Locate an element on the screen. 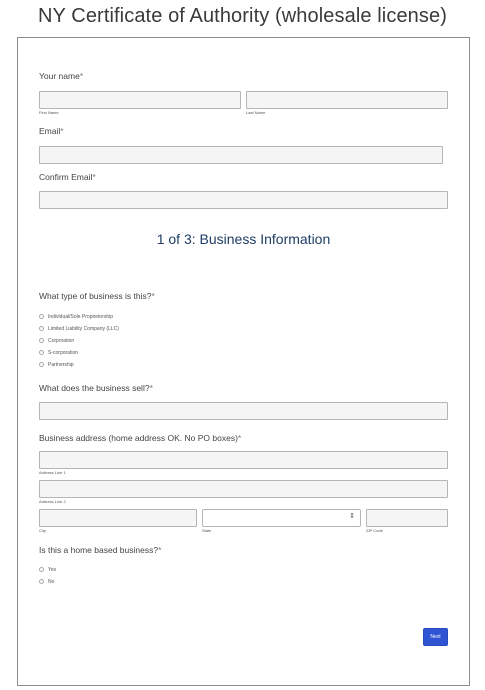  home-based-label: Is this a home based business?* is located at coordinates (100, 550).